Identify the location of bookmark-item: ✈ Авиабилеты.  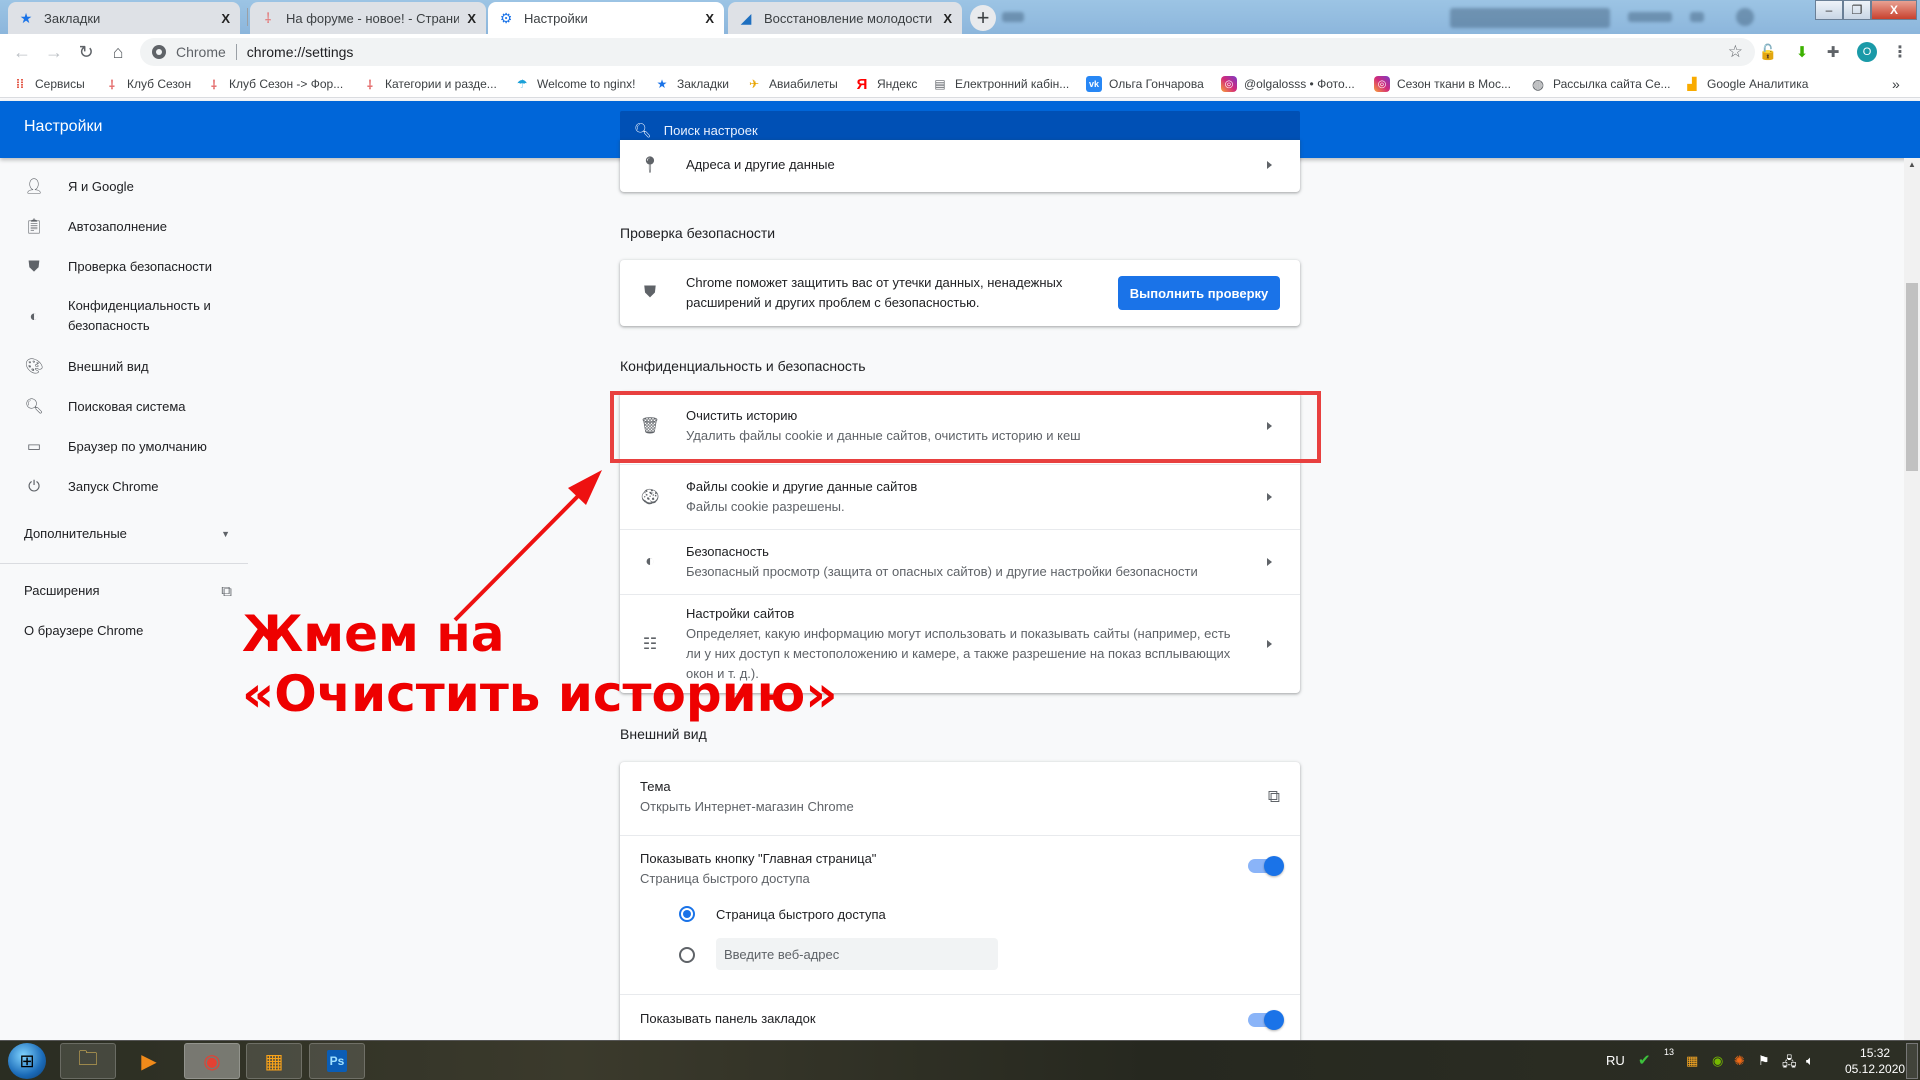
(792, 84).